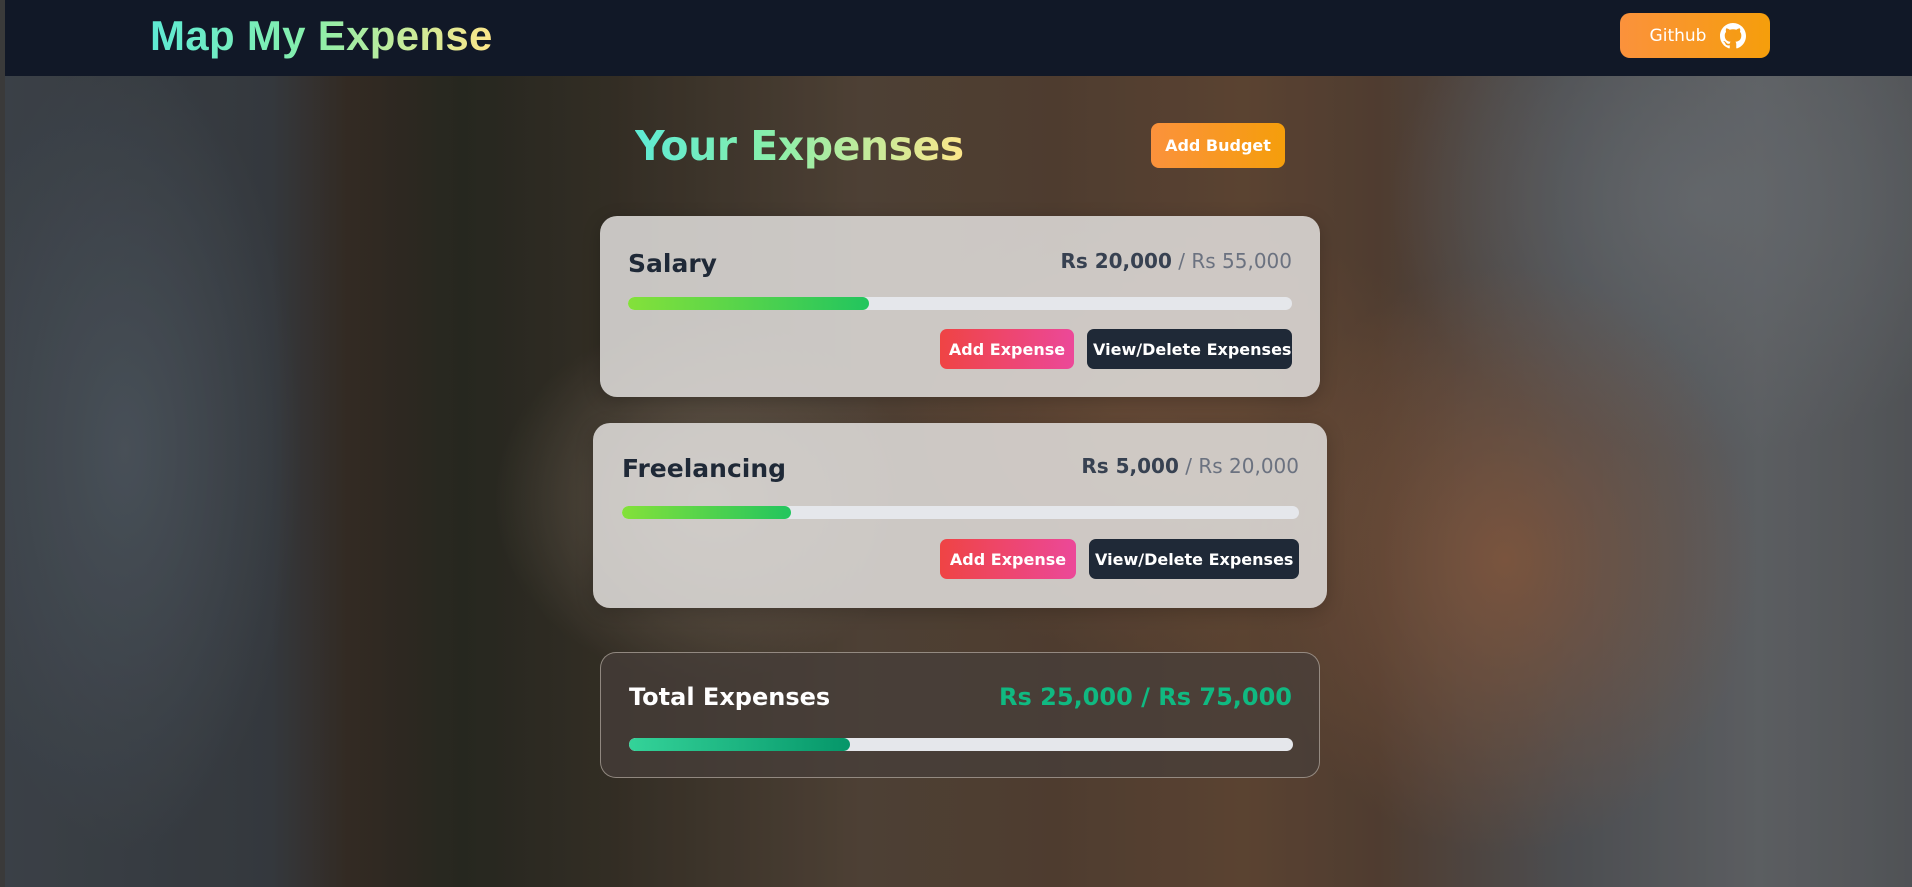 This screenshot has height=887, width=1912. What do you see at coordinates (2, 443) in the screenshot?
I see `window-edge` at bounding box center [2, 443].